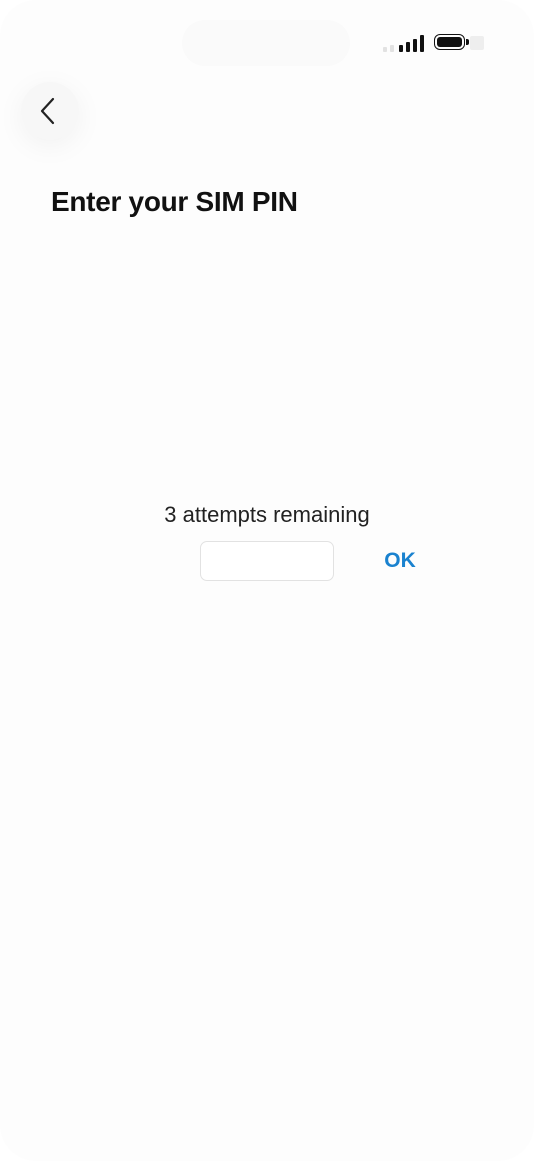  Describe the element at coordinates (405, 43) in the screenshot. I see `cellular-signal-icon` at that location.